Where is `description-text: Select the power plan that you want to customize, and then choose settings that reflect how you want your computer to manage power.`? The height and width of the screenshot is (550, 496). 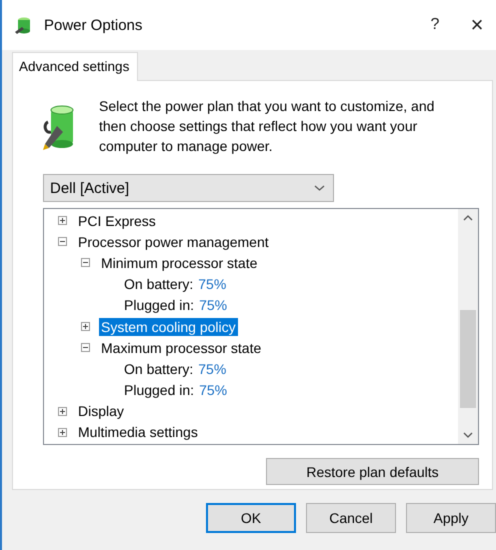
description-text: Select the power plan that you want to customize, and then choose settings that reflect how you want your computer to manage power. is located at coordinates (267, 126).